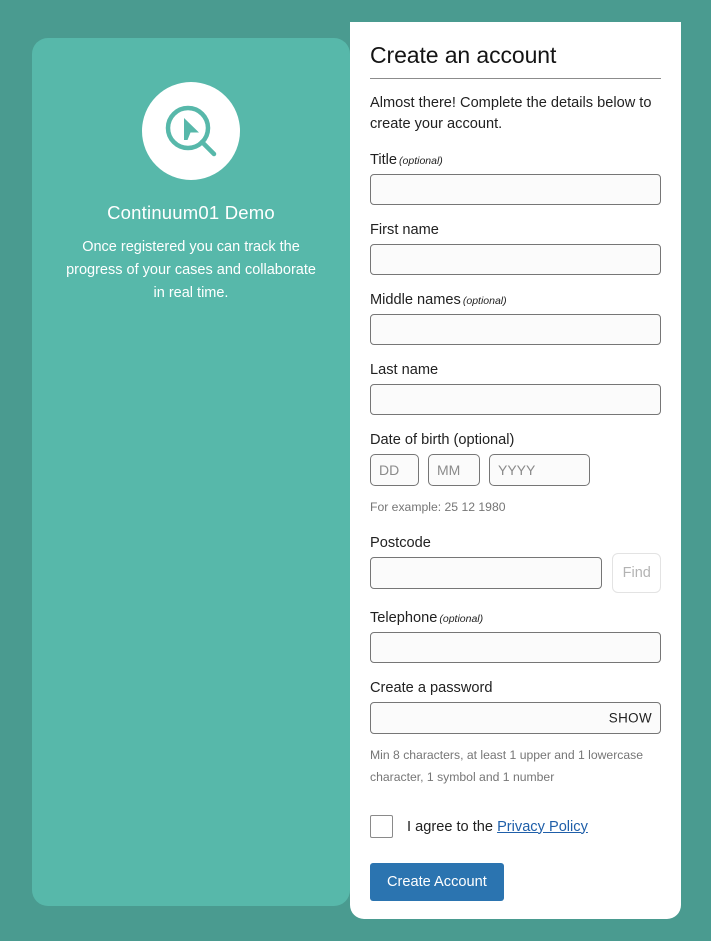 Image resolution: width=711 pixels, height=941 pixels. I want to click on create-account-button: Create Account, so click(437, 882).